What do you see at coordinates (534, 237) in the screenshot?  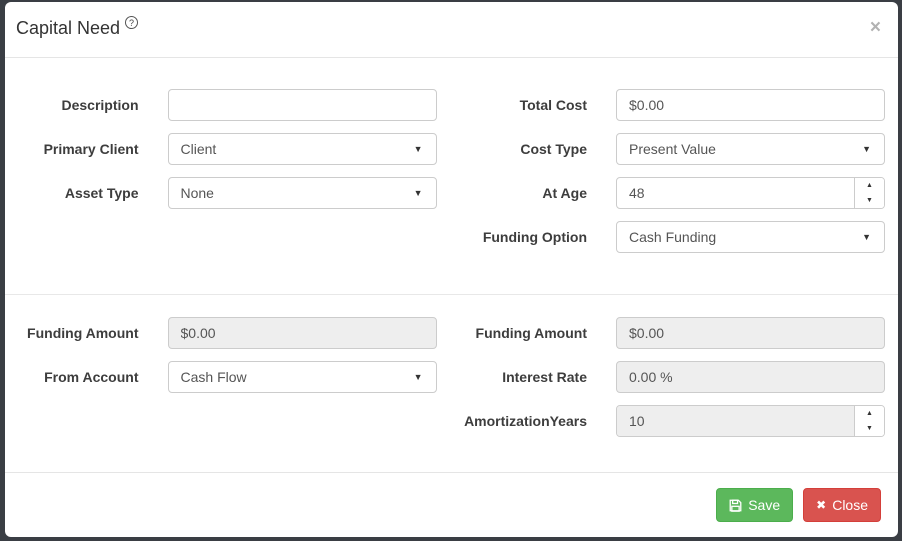 I see `funding-option-label: Funding Option` at bounding box center [534, 237].